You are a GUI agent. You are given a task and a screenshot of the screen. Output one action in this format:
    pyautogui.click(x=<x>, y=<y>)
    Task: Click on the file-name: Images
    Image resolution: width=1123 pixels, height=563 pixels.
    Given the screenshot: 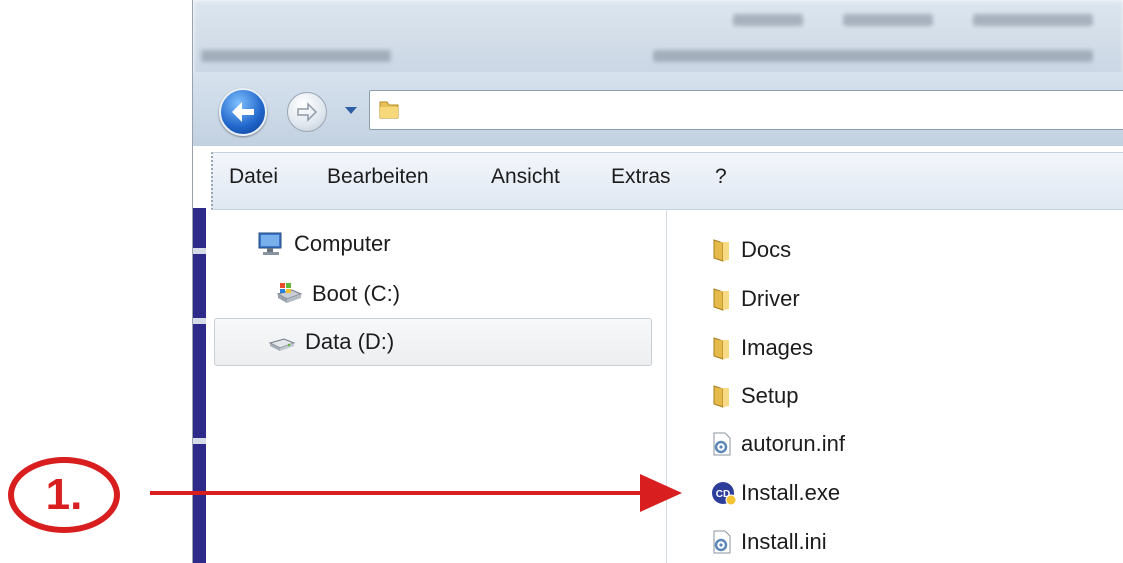 What is the action you would take?
    pyautogui.click(x=777, y=347)
    